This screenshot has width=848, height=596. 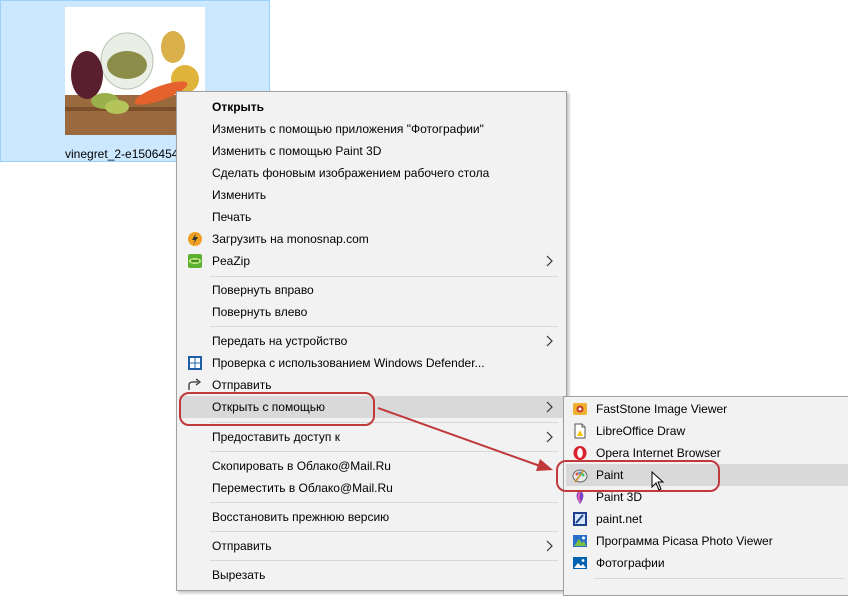 I want to click on annotation-arrow, so click(x=465, y=439).